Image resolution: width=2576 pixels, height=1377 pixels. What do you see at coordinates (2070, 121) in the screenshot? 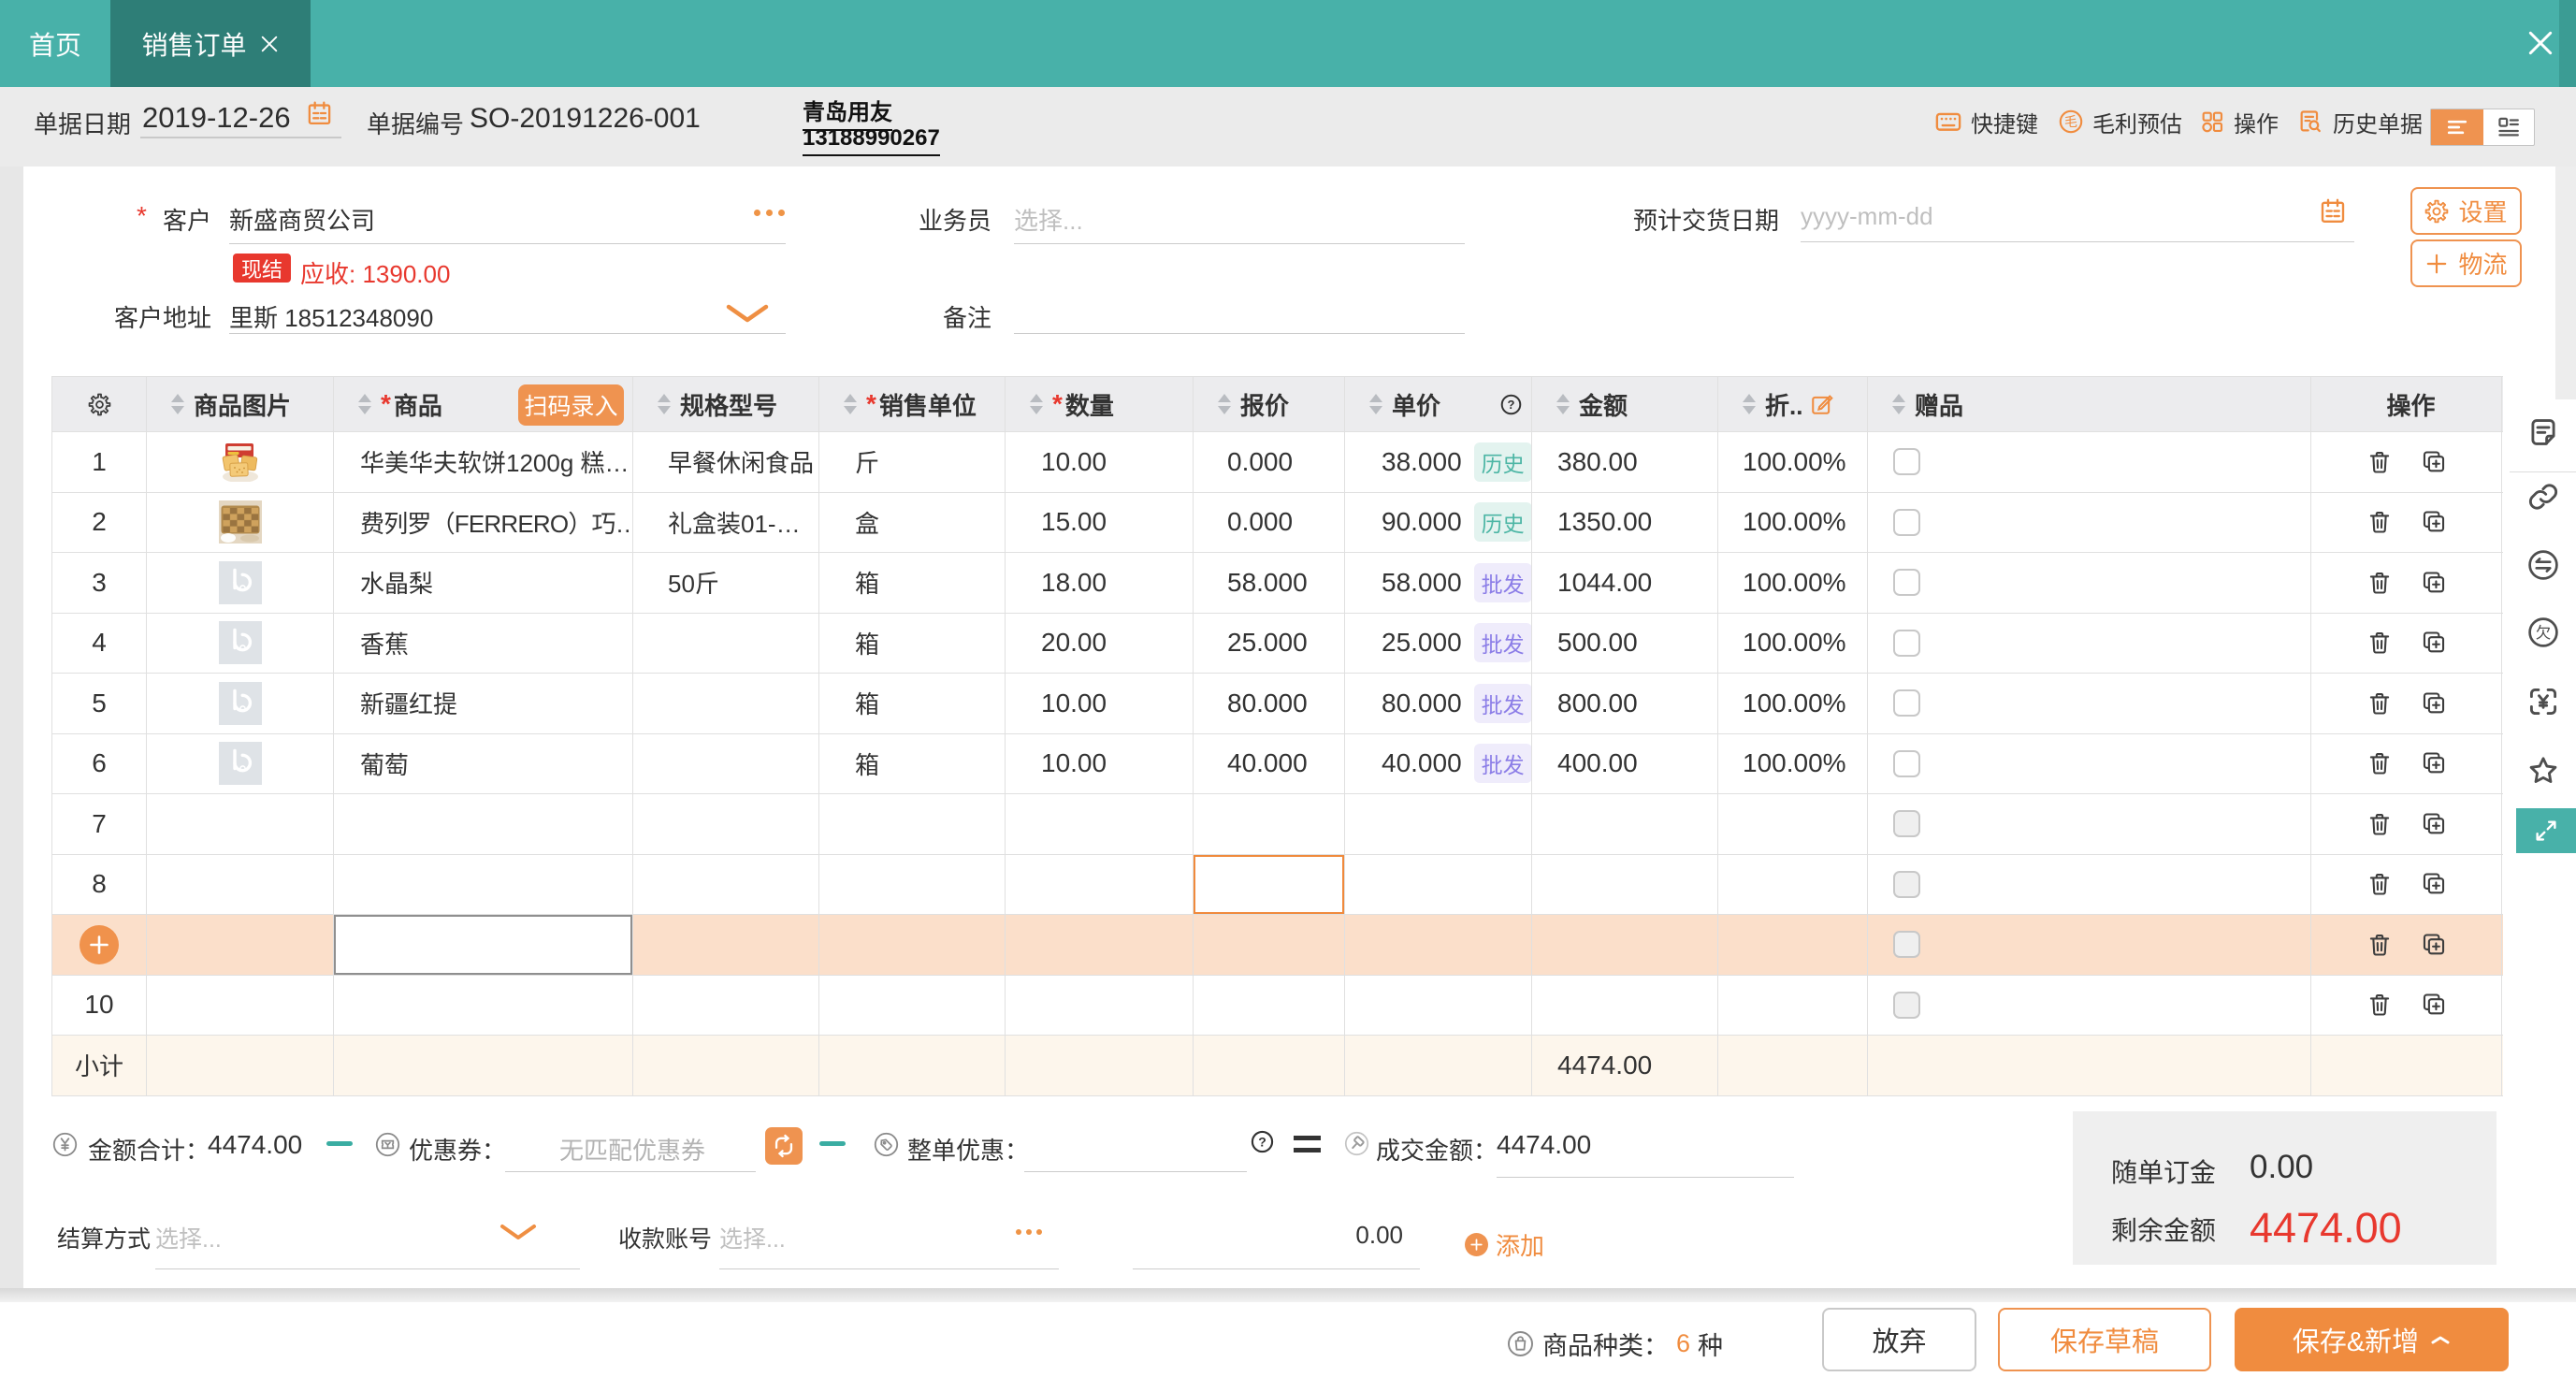
I see `svg-text: 毛` at bounding box center [2070, 121].